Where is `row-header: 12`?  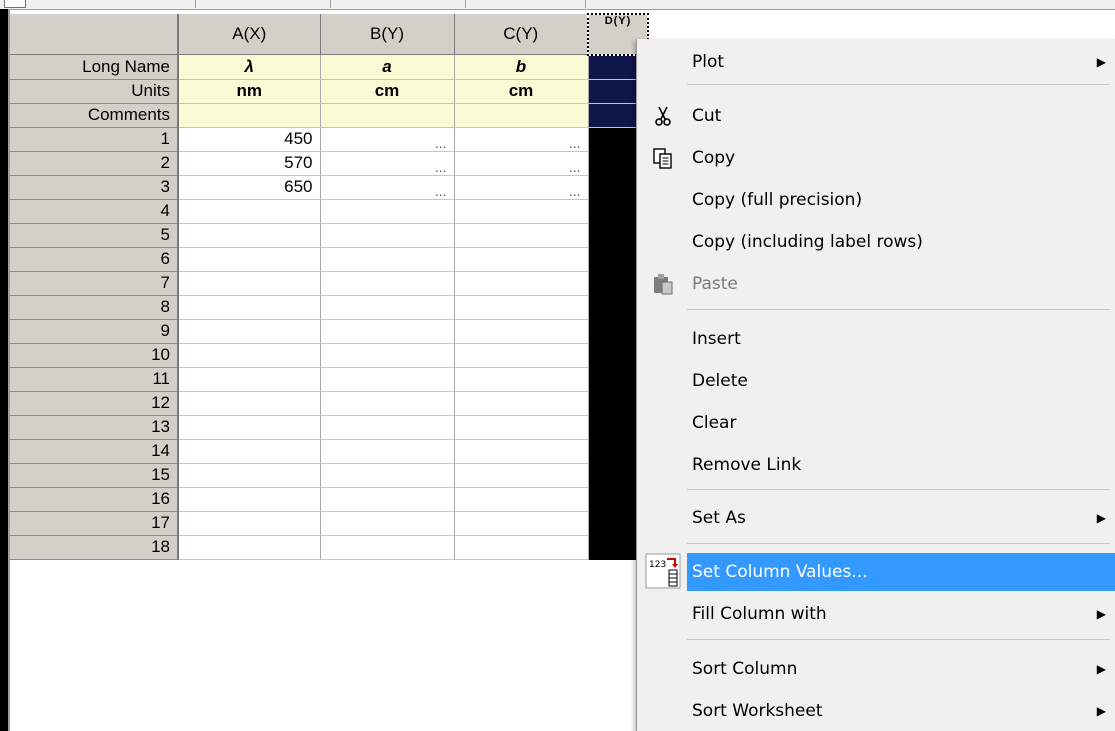
row-header: 12 is located at coordinates (94, 403).